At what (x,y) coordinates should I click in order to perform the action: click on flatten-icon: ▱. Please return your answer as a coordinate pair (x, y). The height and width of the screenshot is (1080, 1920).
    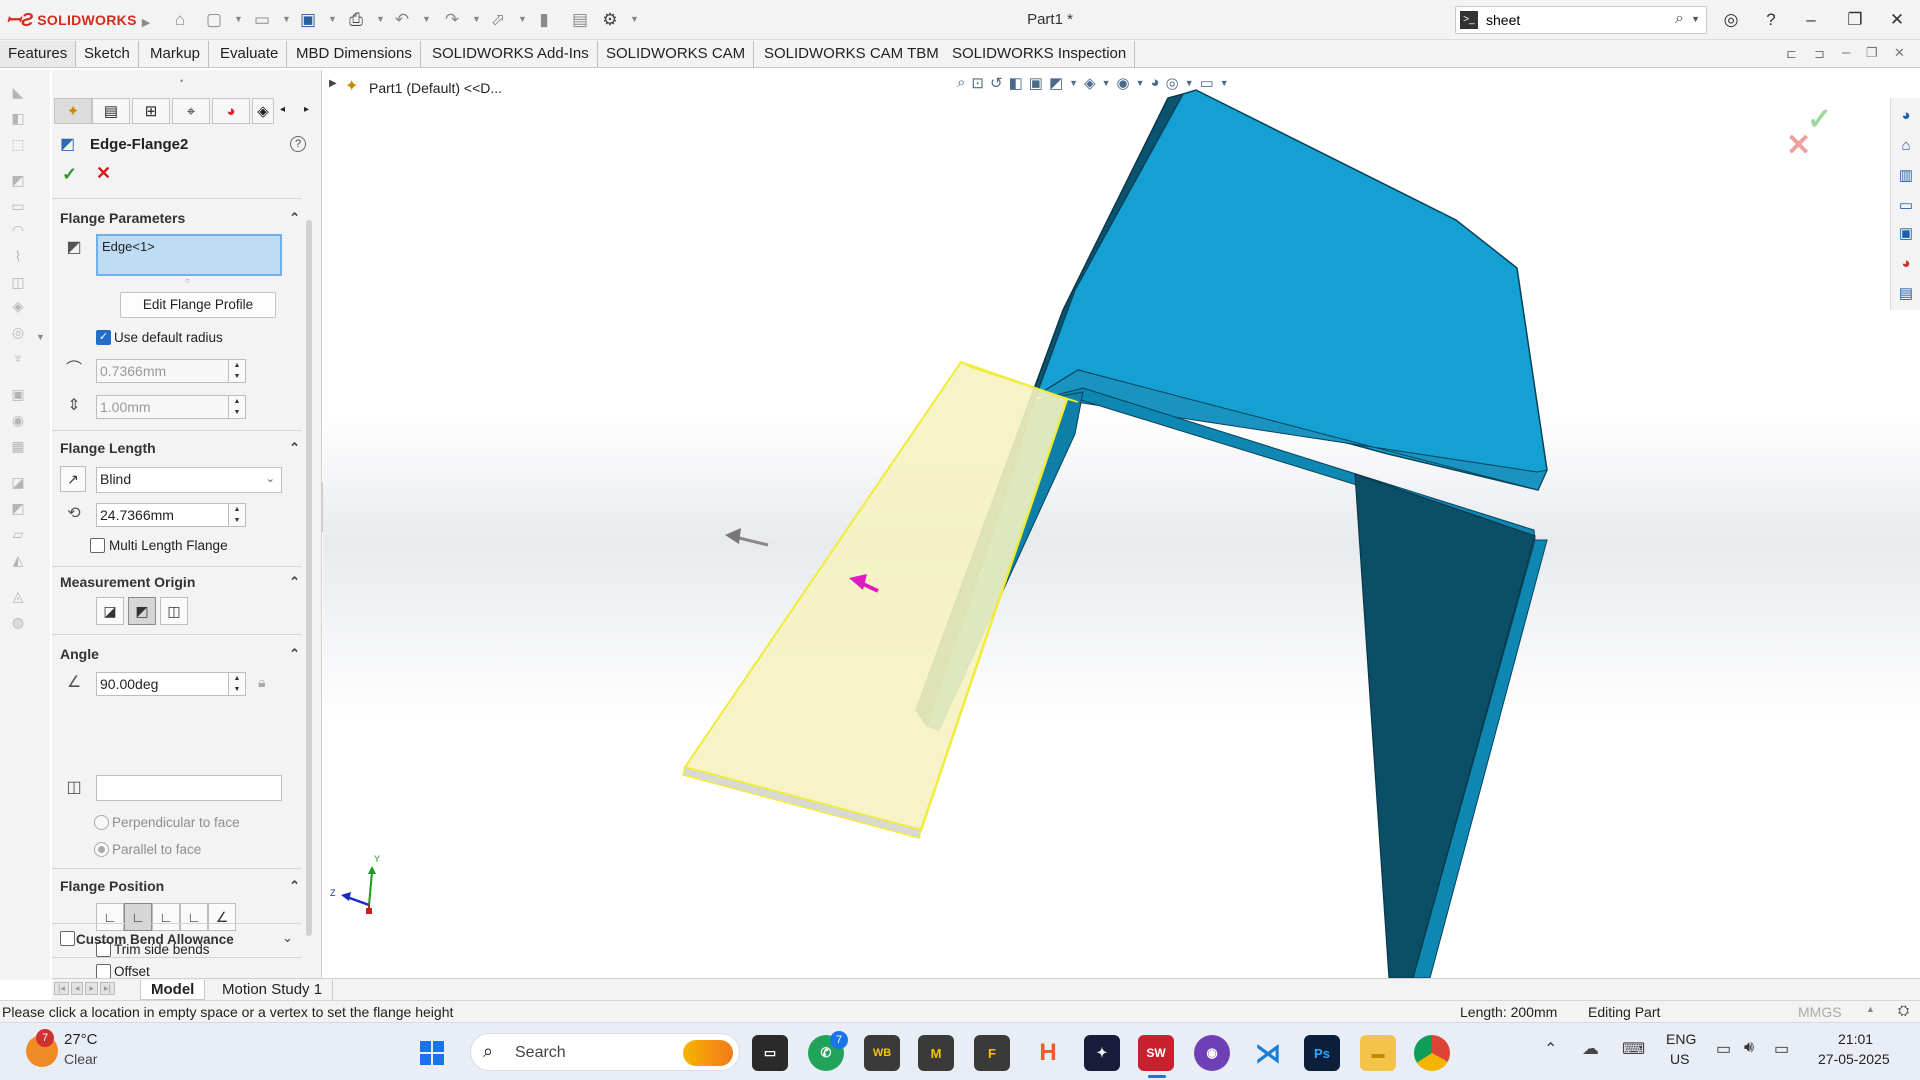
    Looking at the image, I should click on (18, 535).